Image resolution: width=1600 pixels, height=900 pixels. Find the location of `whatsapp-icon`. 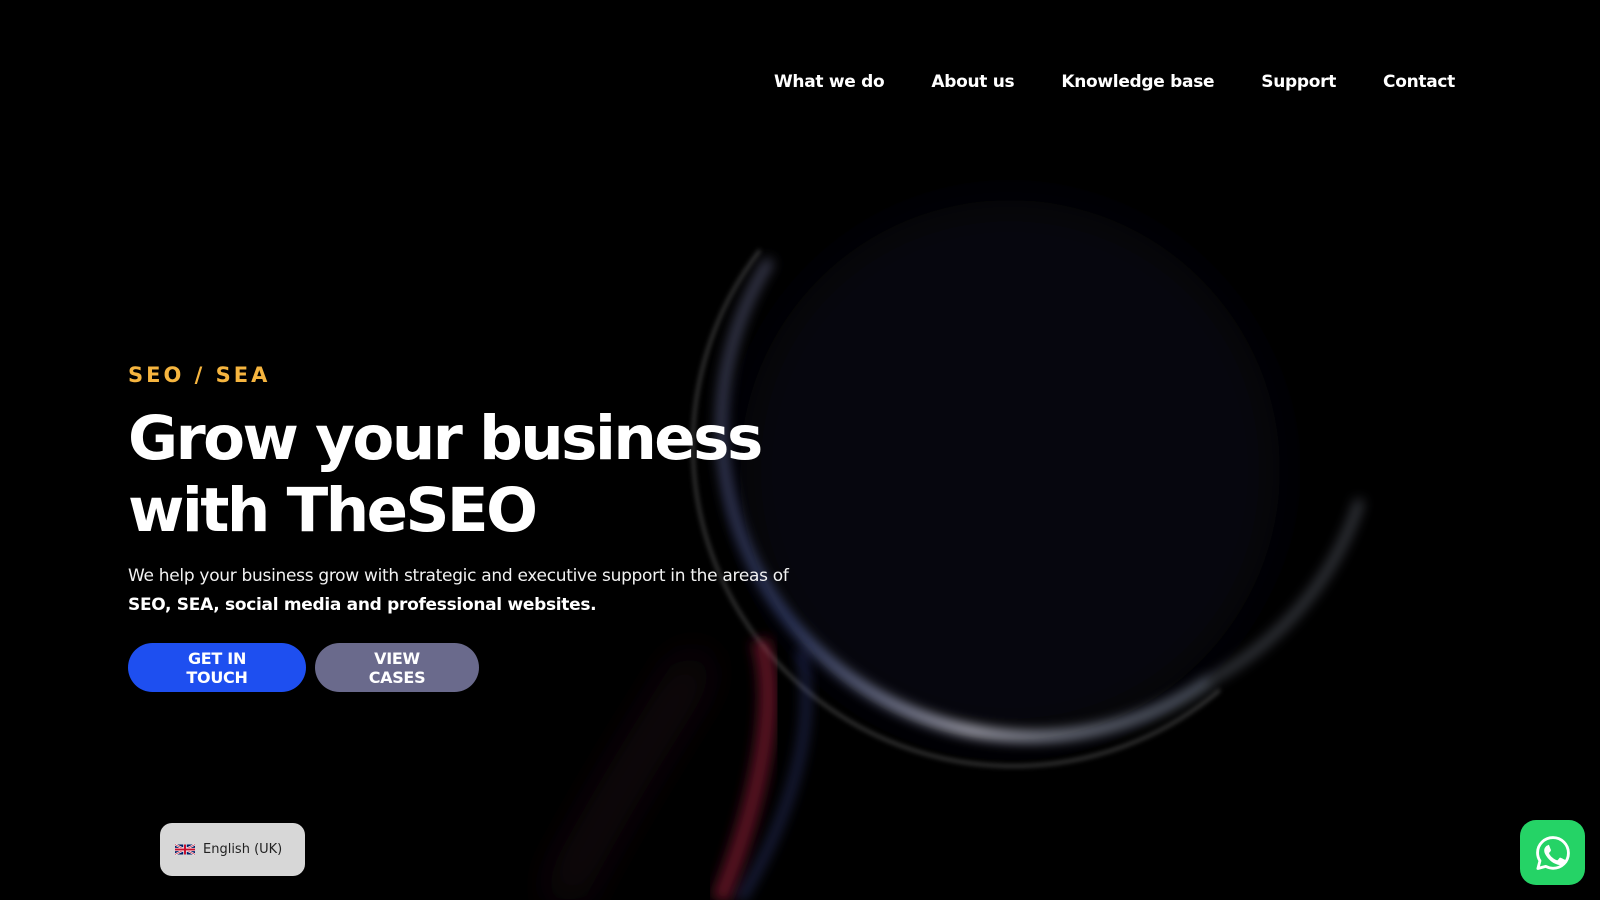

whatsapp-icon is located at coordinates (1552, 852).